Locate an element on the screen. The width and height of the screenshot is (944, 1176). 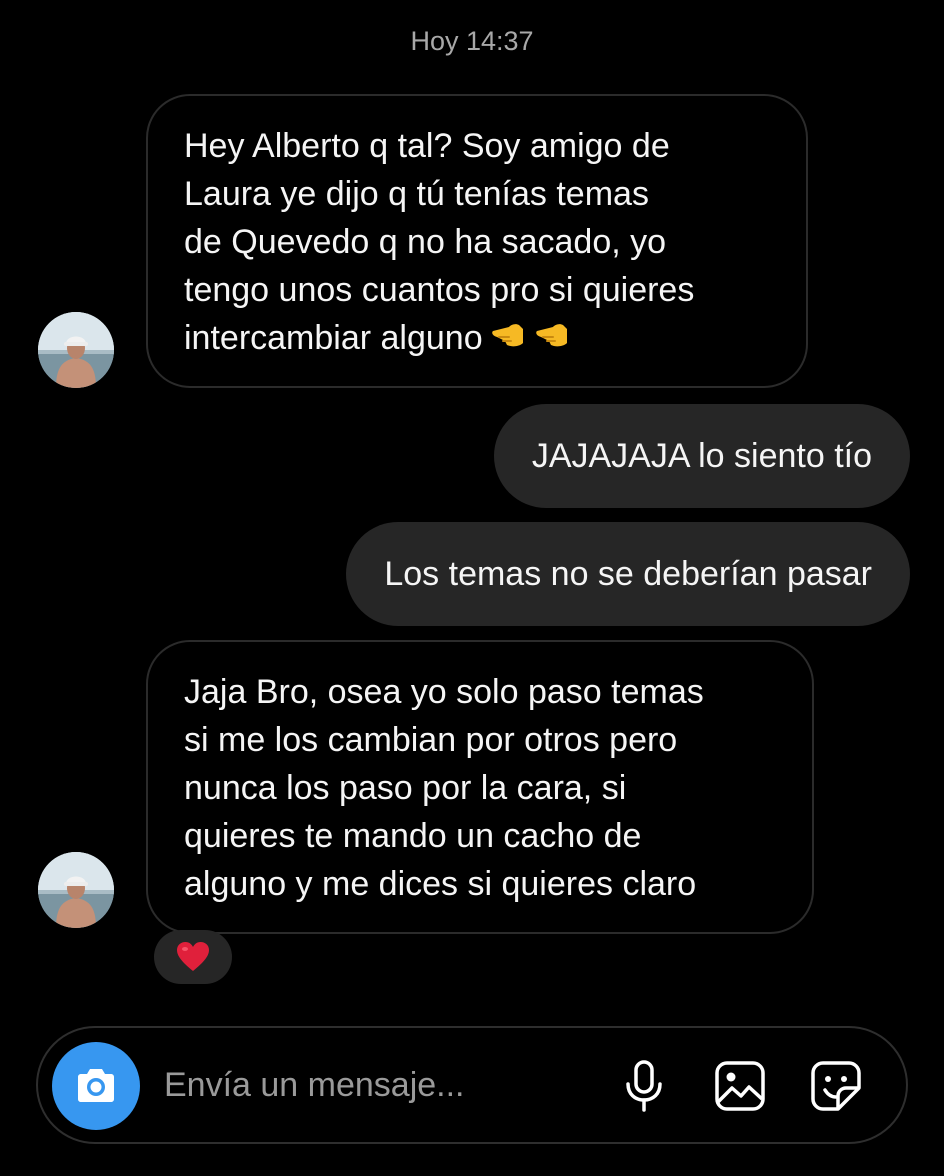
sent-message-bubble: JAJAJAJA lo siento tío is located at coordinates (701, 456).